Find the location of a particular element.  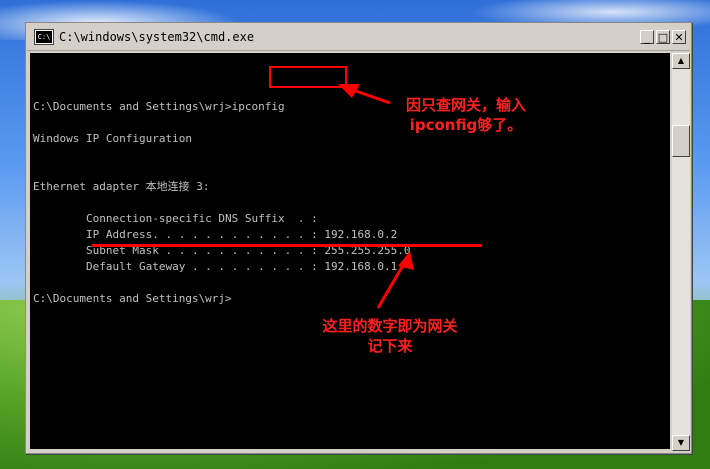

scroll-up-button: ▲ is located at coordinates (681, 61).